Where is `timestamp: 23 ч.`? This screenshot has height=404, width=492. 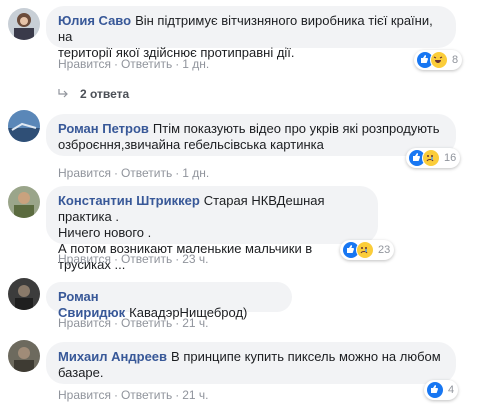 timestamp: 23 ч. is located at coordinates (195, 259).